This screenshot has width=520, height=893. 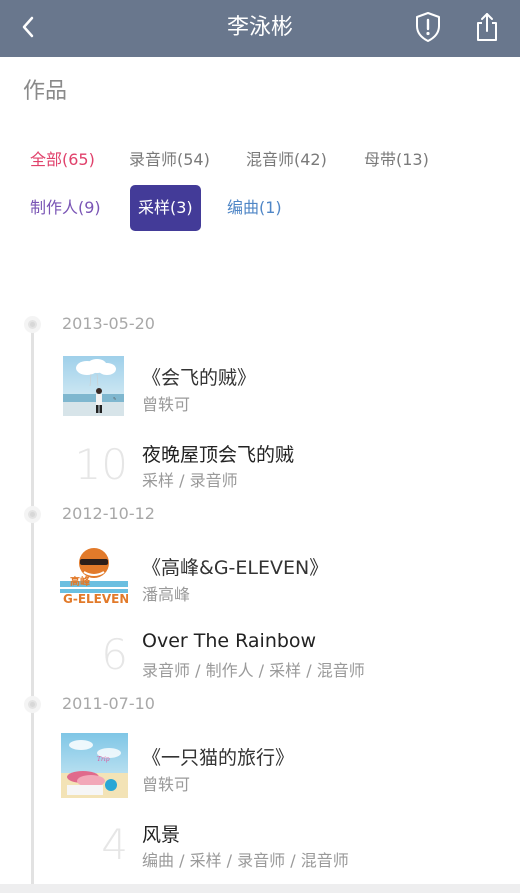 I want to click on bottom-edge, so click(x=260, y=888).